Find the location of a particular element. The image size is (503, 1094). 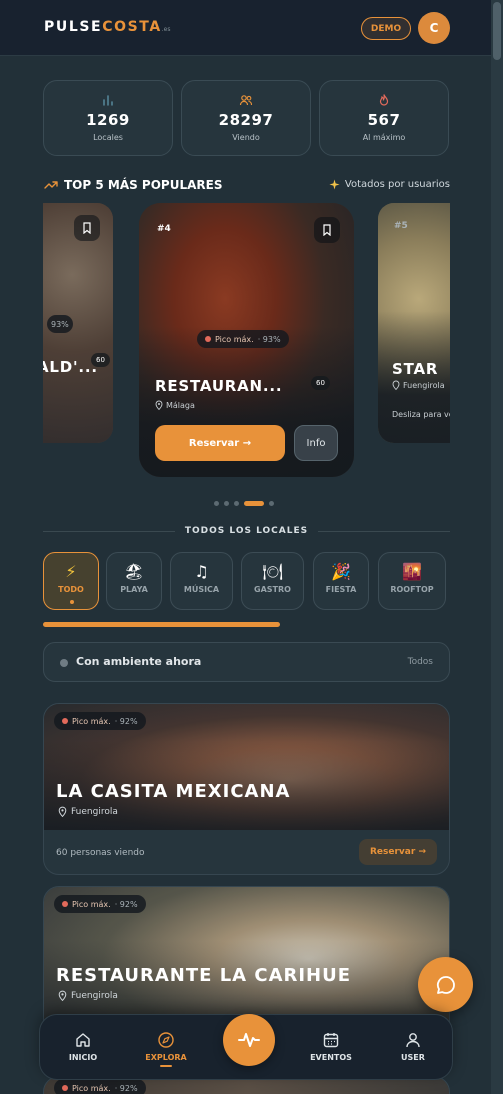

nav-item-user: USER is located at coordinates (413, 1046).